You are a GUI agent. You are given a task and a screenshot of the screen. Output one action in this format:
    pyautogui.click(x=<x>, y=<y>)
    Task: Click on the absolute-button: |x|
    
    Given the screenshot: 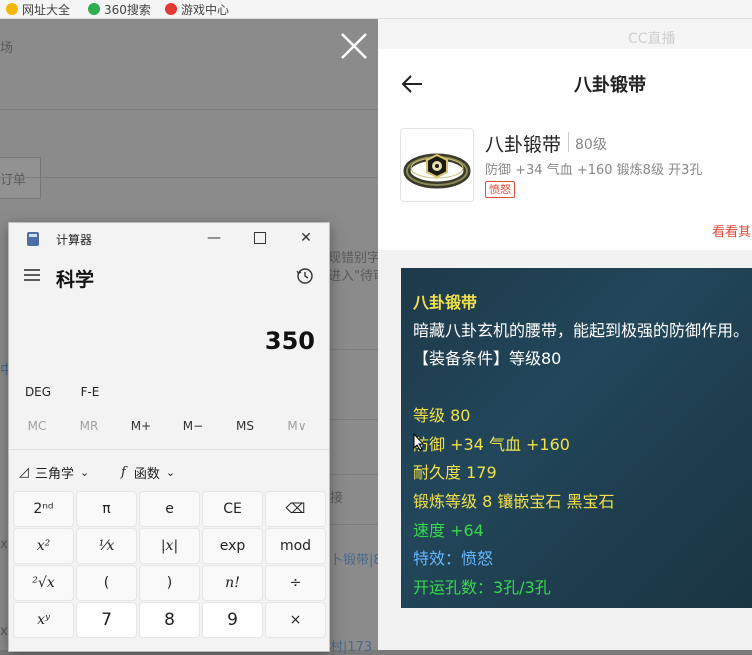 What is the action you would take?
    pyautogui.click(x=169, y=546)
    